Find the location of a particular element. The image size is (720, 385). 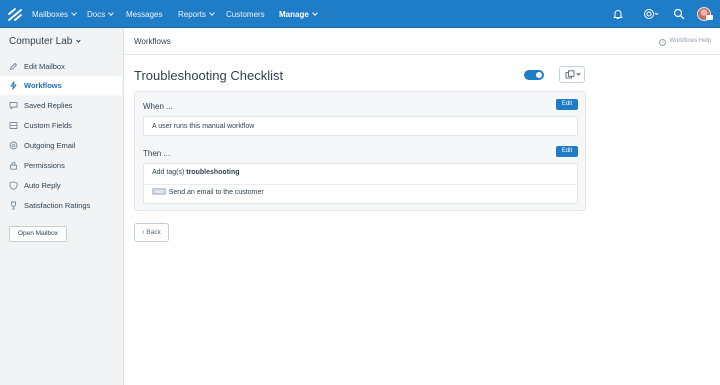

and-badge: AND is located at coordinates (159, 191).